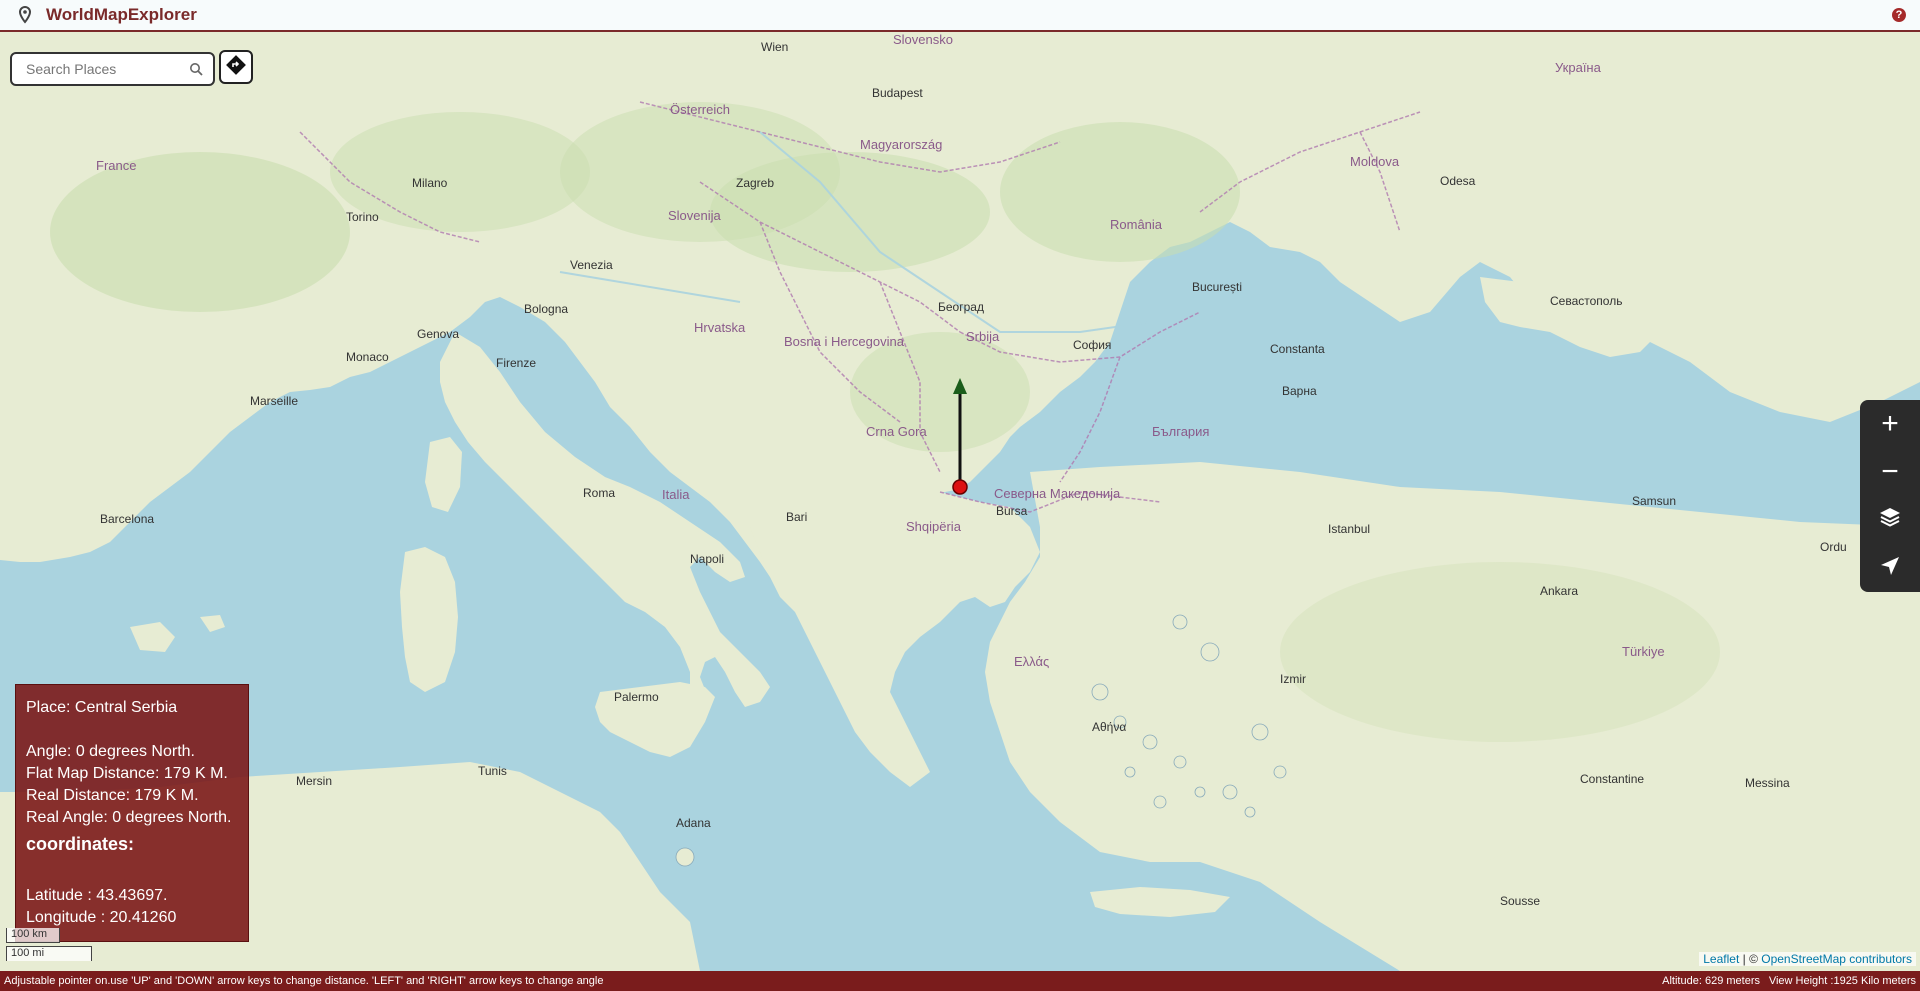 Image resolution: width=1920 pixels, height=991 pixels. I want to click on map-label-constantine: Mersin, so click(314, 781).